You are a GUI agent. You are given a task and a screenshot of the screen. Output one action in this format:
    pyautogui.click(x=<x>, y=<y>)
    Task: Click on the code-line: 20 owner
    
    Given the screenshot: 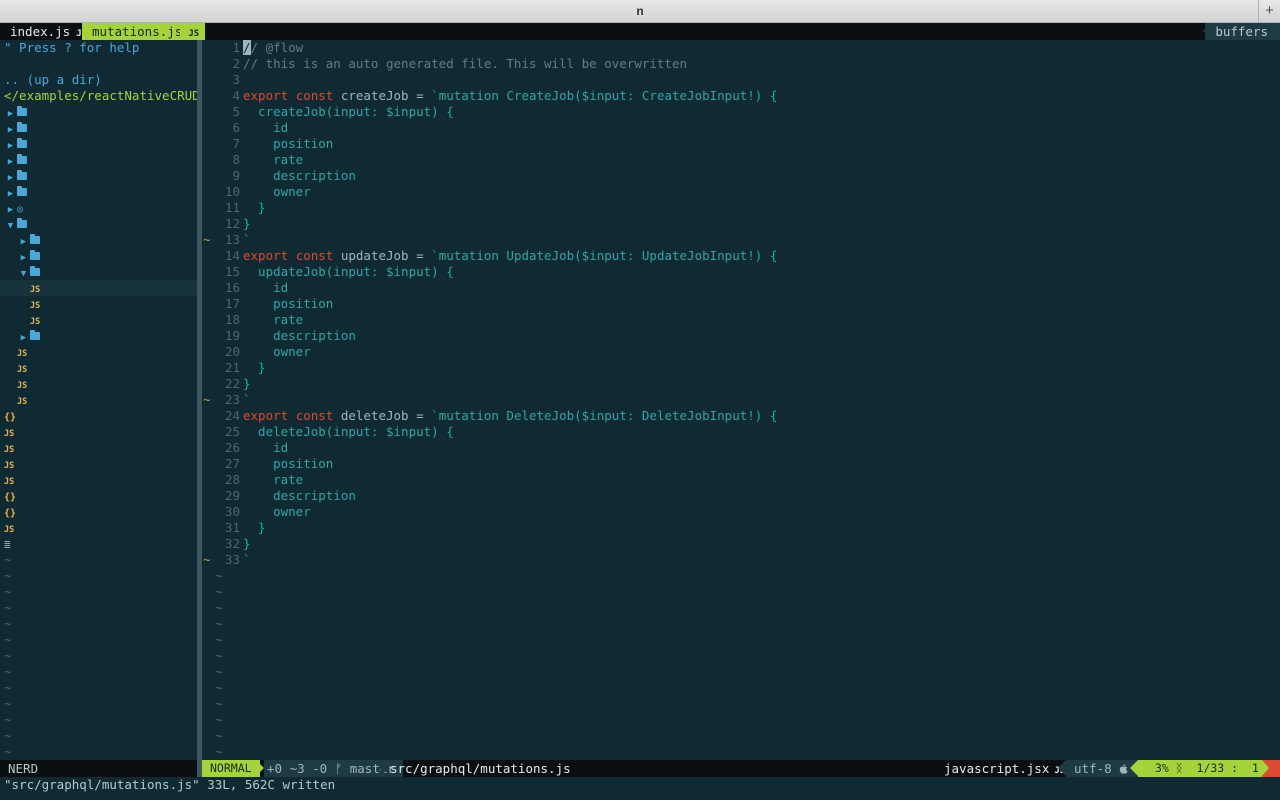 What is the action you would take?
    pyautogui.click(x=741, y=352)
    